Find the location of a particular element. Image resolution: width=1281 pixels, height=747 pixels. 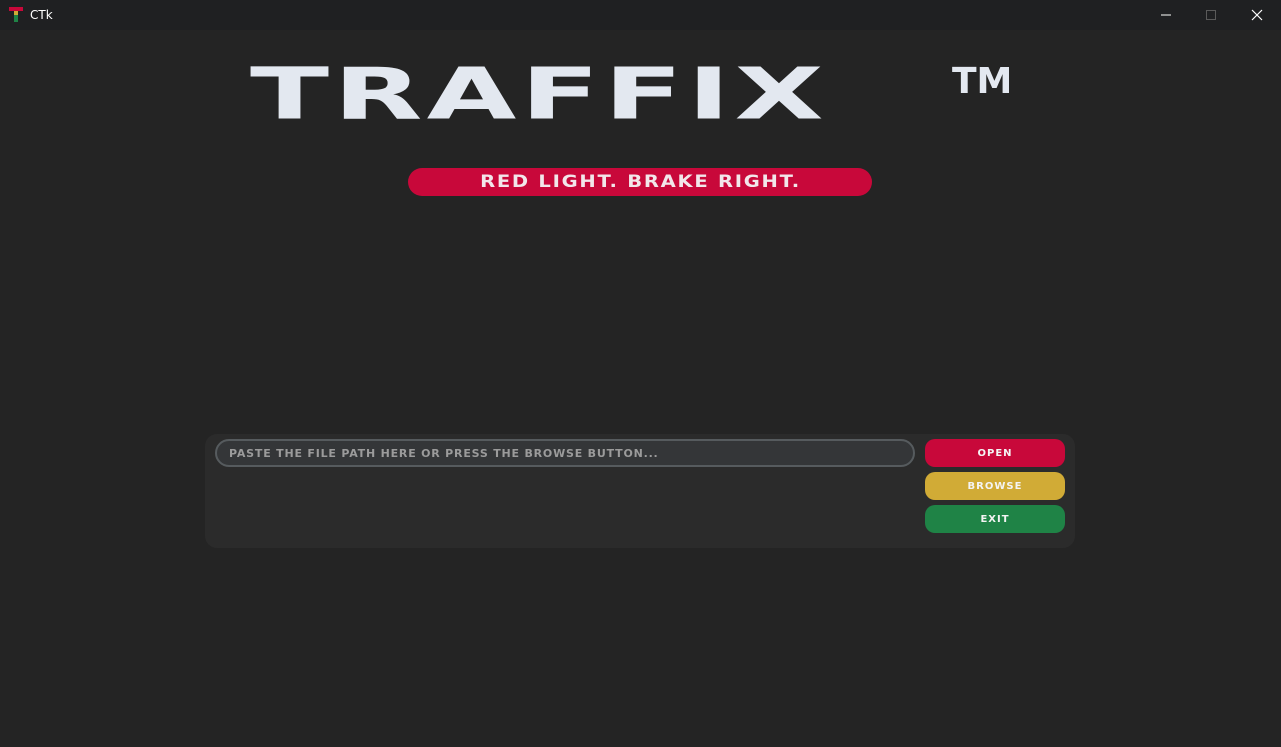

browse-button: BROWSE is located at coordinates (995, 486).